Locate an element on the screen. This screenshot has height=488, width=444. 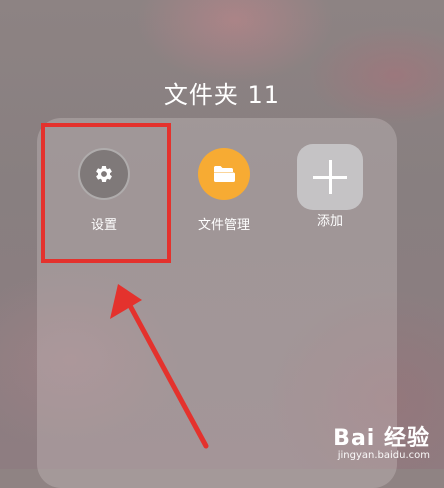
baidu-watermark: Bai 经验 jingyan.baidu.com is located at coordinates (381, 440).